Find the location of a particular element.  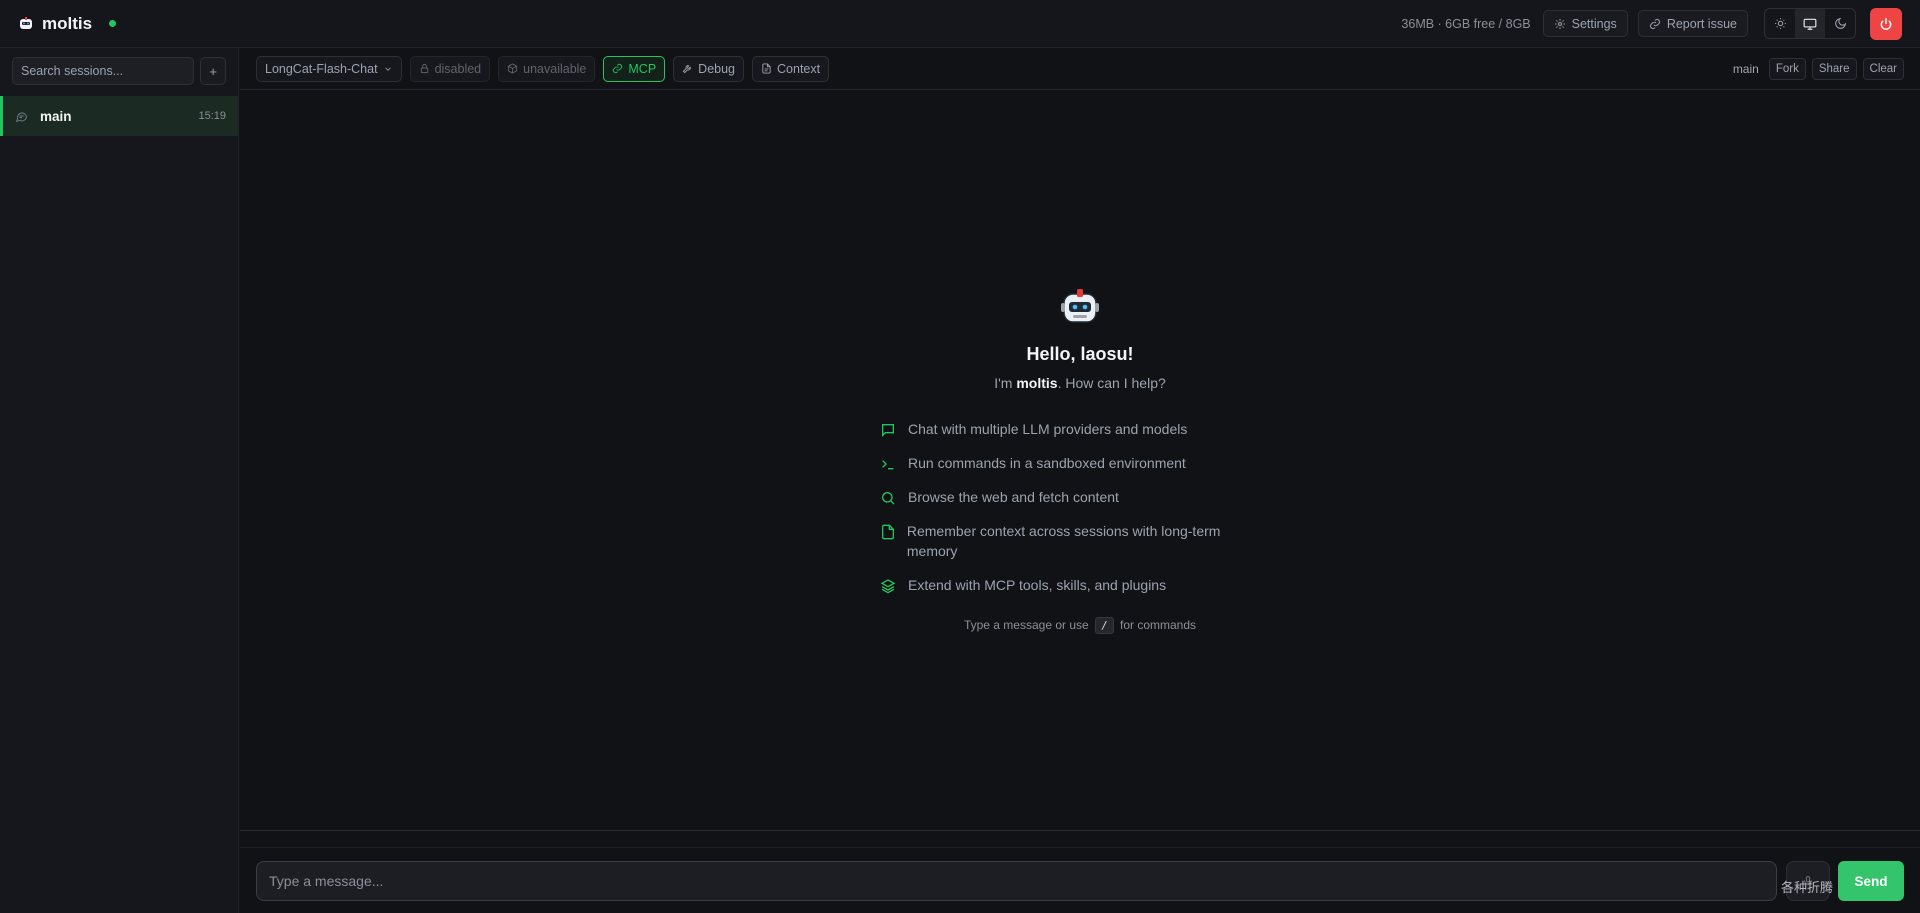

search-sessions-input is located at coordinates (103, 71).